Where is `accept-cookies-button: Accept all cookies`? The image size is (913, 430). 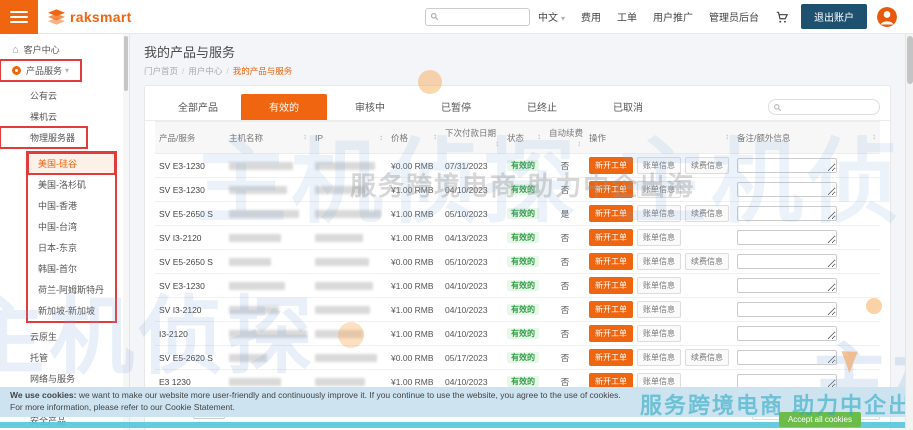
accept-cookies-button: Accept all cookies is located at coordinates (819, 419).